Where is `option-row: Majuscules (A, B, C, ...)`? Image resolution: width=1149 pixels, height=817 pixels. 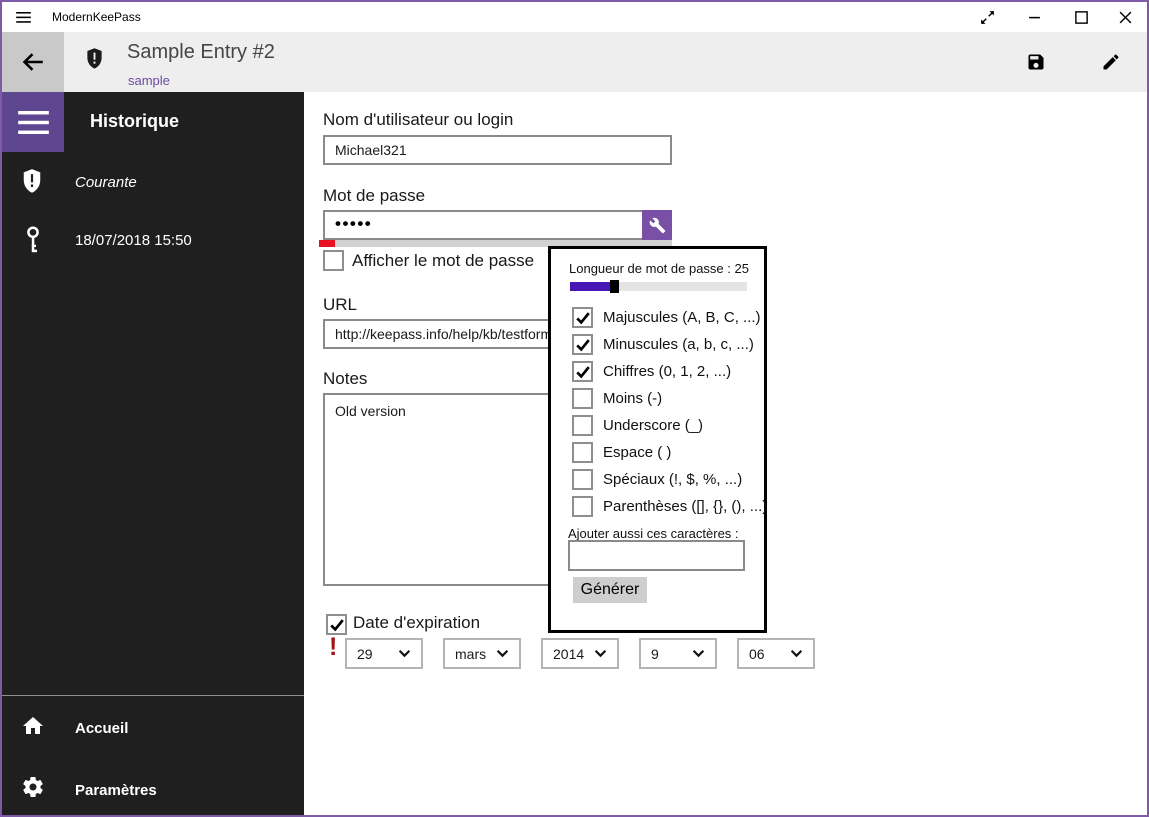 option-row: Majuscules (A, B, C, ...) is located at coordinates (666, 317).